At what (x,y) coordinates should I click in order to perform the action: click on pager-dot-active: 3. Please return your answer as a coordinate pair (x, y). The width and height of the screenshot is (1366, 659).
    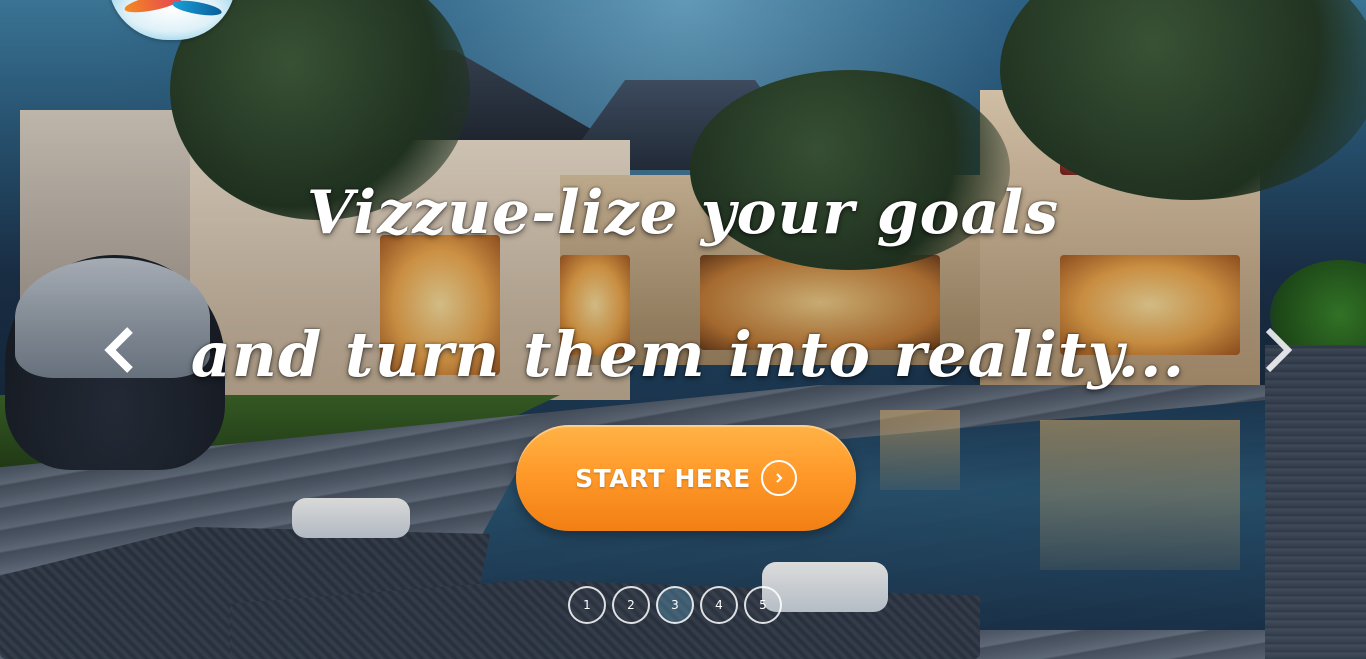
    Looking at the image, I should click on (675, 605).